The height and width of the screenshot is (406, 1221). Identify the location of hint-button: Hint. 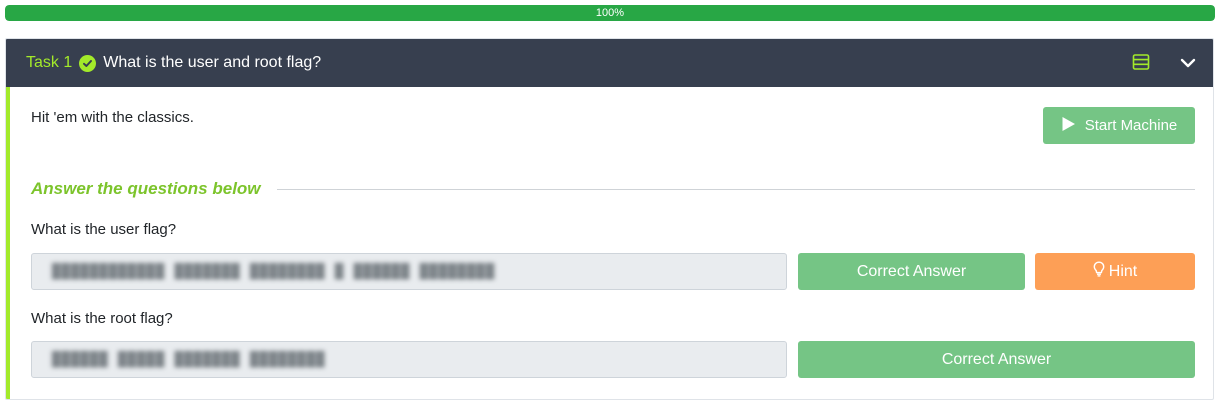
(1115, 271).